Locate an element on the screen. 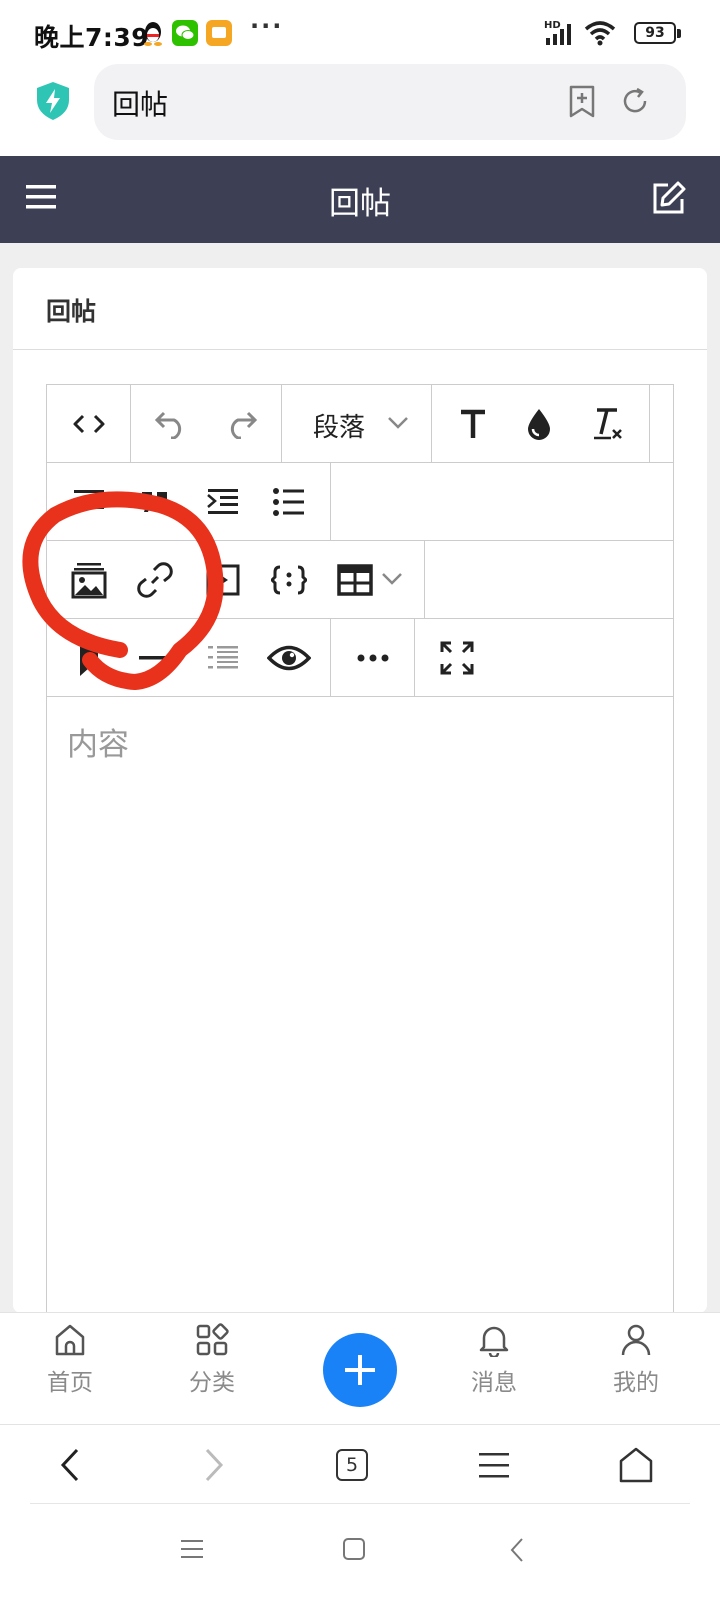  browser-menu-button is located at coordinates (494, 1465).